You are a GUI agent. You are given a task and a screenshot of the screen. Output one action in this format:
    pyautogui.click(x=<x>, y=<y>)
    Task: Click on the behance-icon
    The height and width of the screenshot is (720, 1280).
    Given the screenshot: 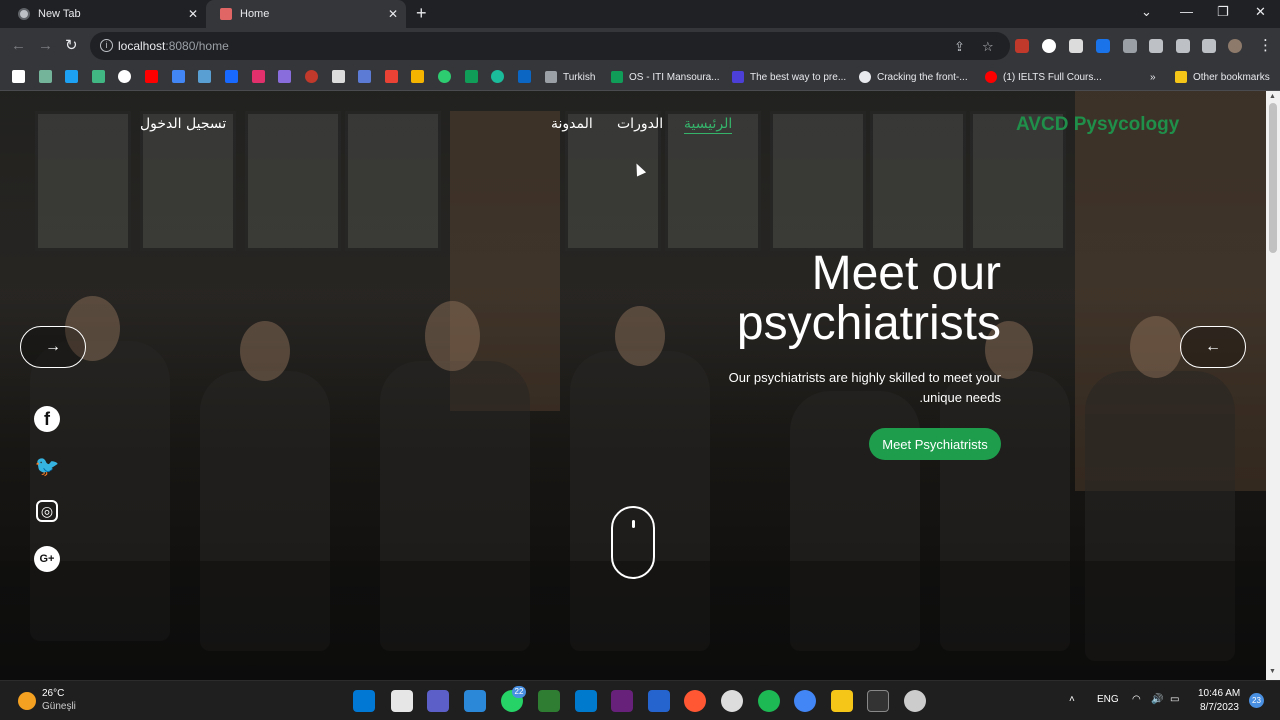 What is the action you would take?
    pyautogui.click(x=231, y=76)
    